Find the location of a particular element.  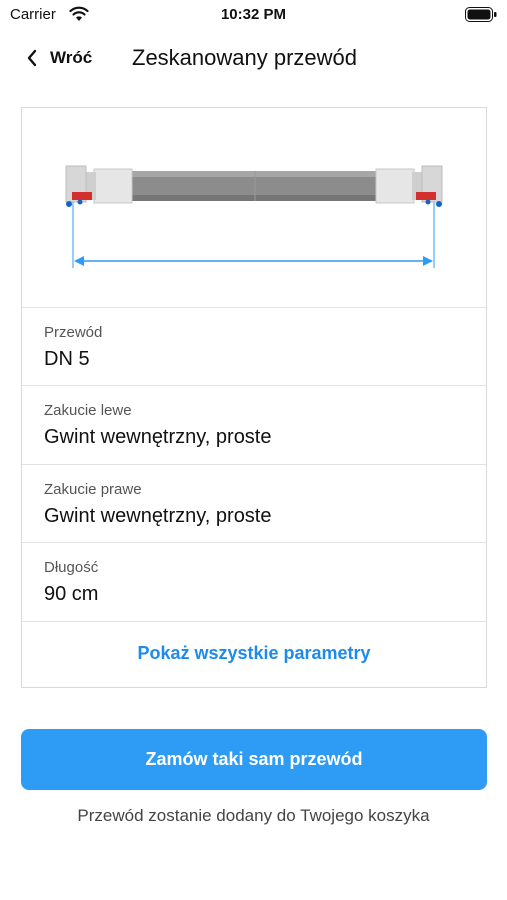

detail-value: 90 cm is located at coordinates (71, 594).